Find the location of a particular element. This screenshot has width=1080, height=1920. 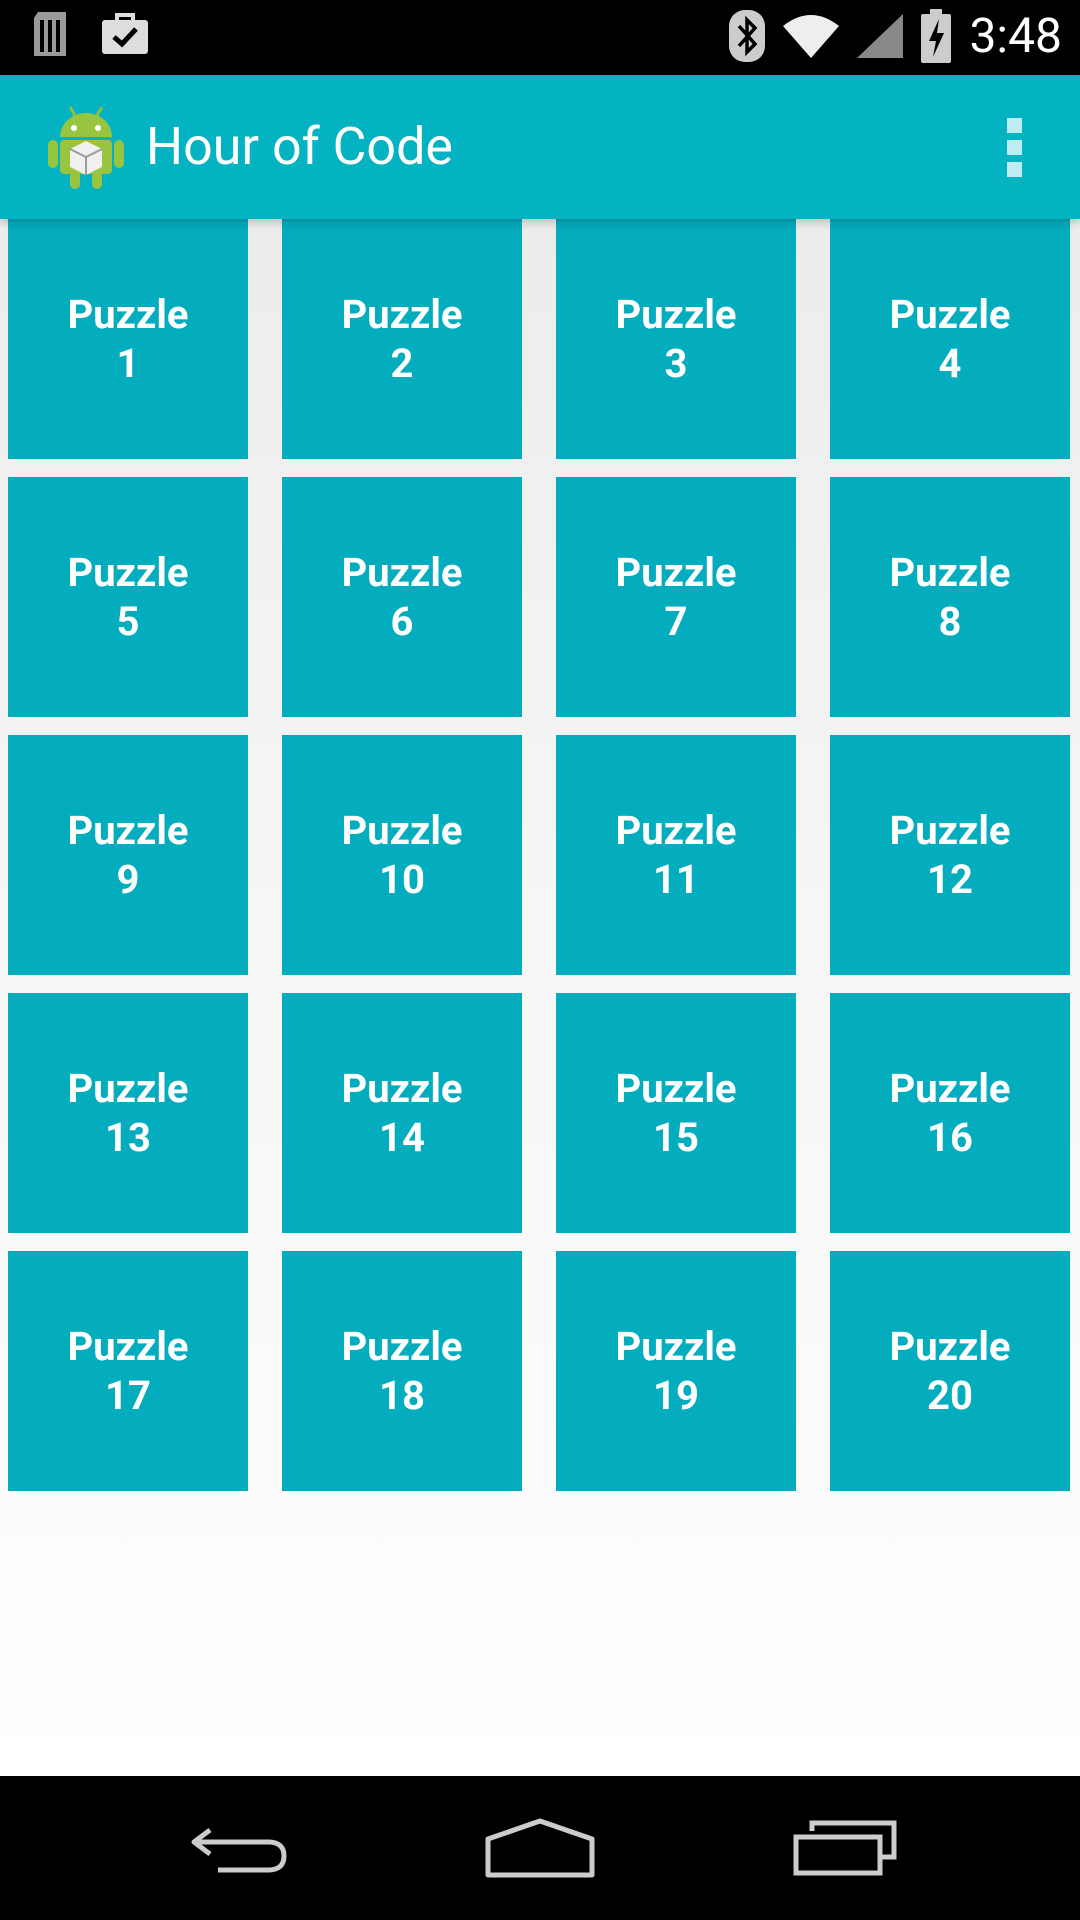

puzzle-tile-number: 17 is located at coordinates (128, 1395).